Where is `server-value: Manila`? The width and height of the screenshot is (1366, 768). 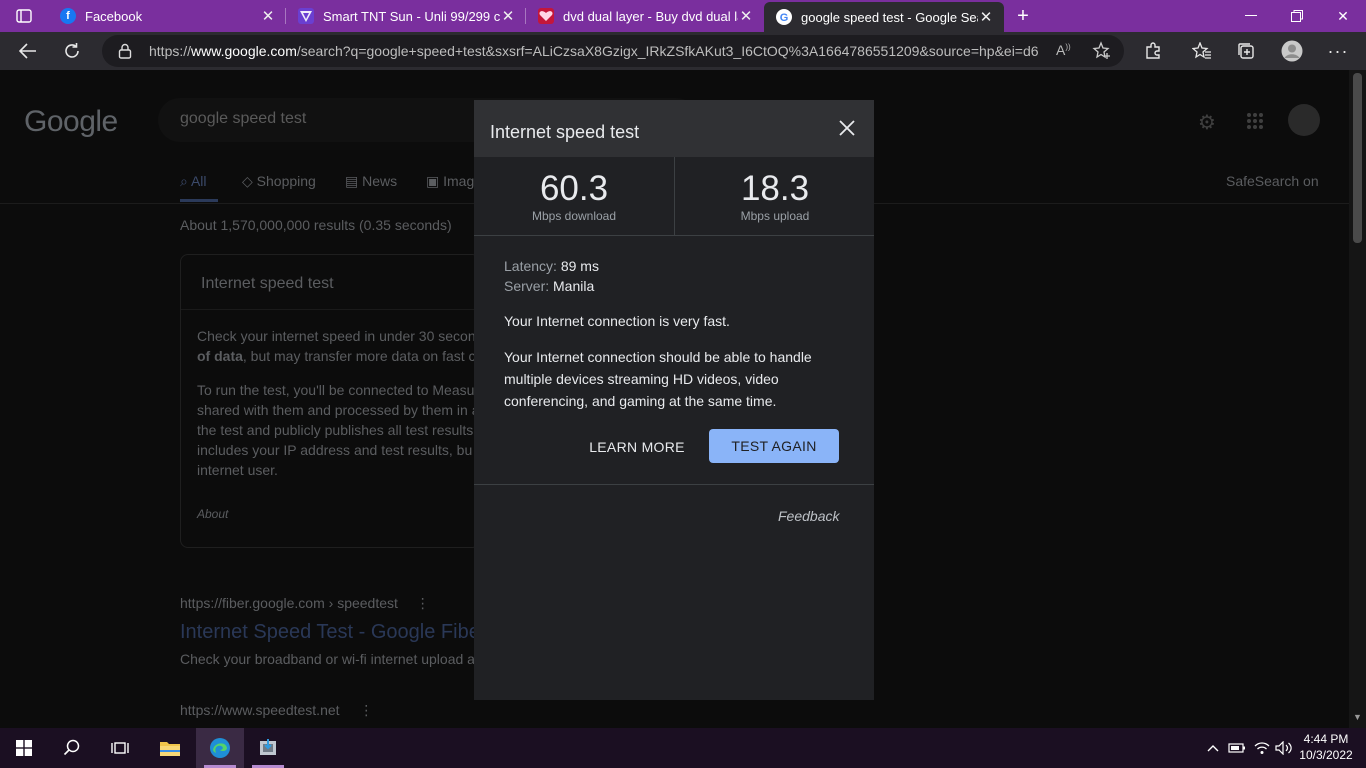 server-value: Manila is located at coordinates (574, 286).